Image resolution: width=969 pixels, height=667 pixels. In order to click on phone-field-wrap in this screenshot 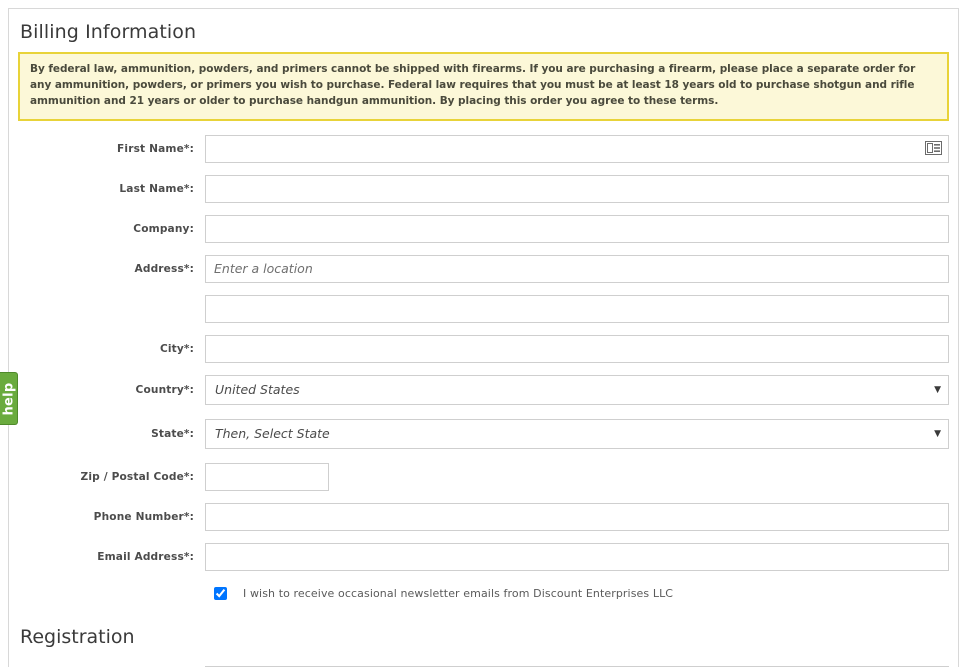, I will do `click(581, 516)`.